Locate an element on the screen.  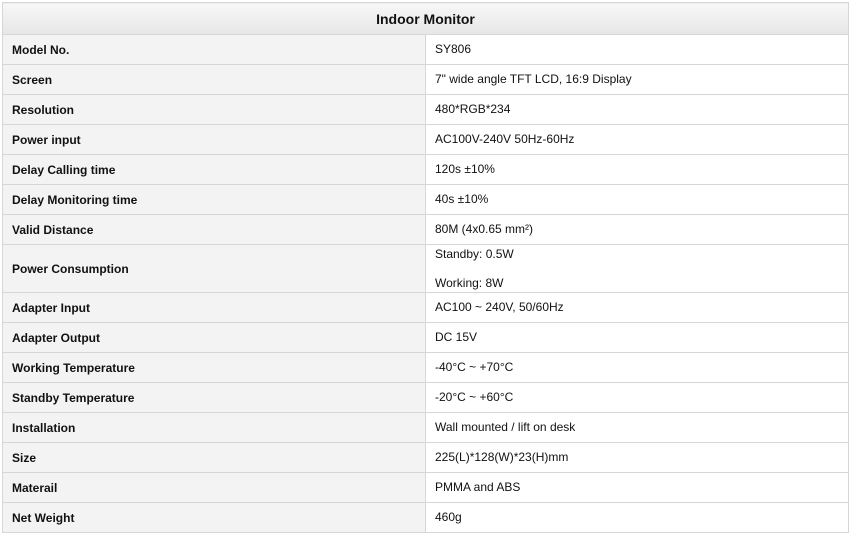
spec-label: Net Weight is located at coordinates (214, 517).